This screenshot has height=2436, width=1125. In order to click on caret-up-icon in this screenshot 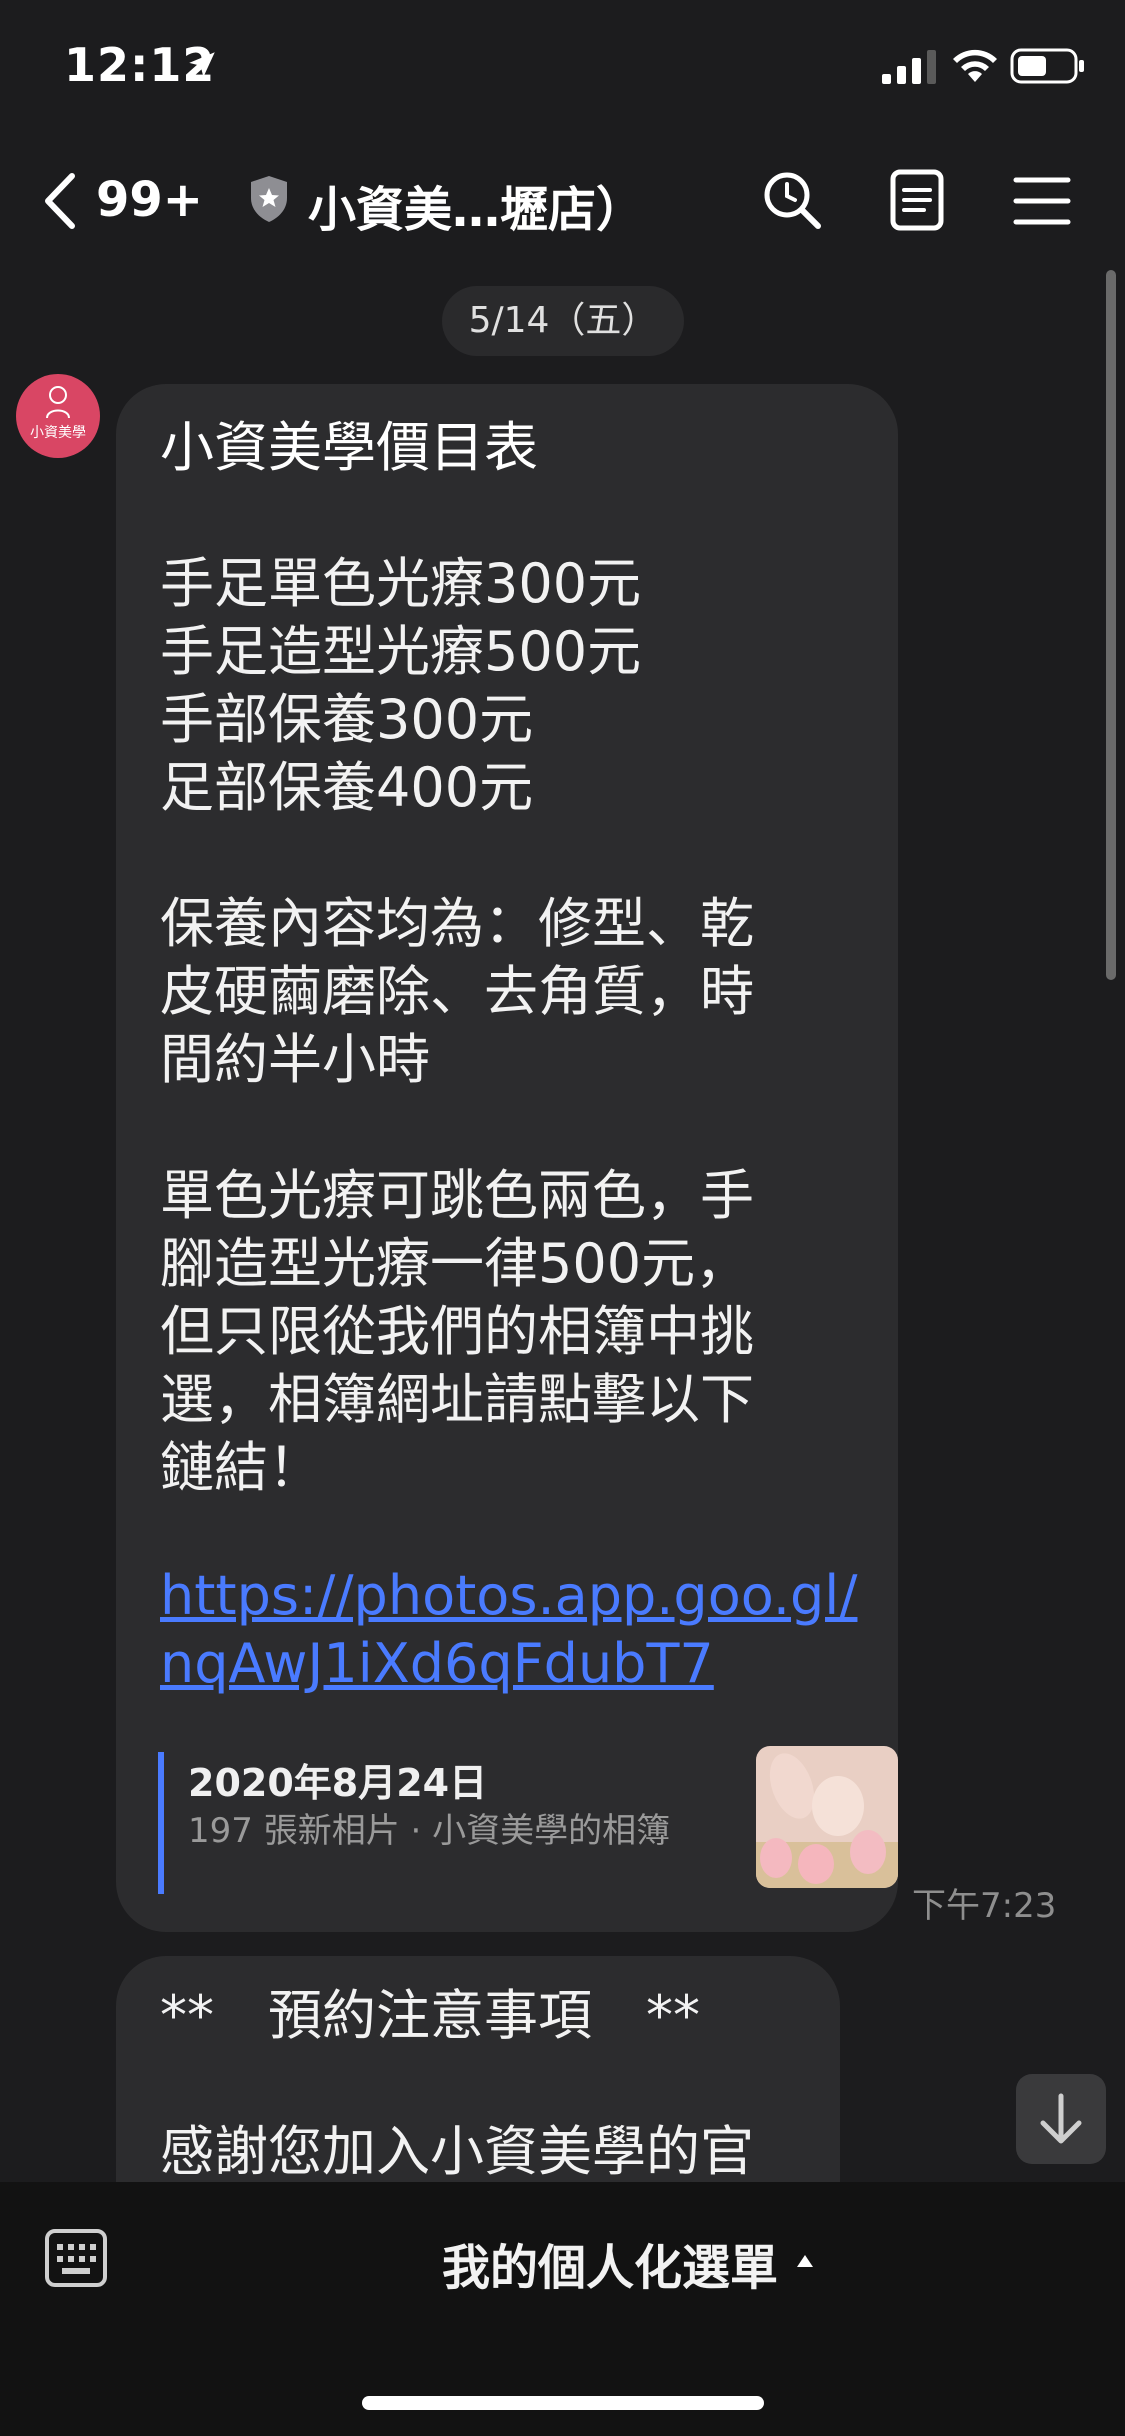, I will do `click(805, 2261)`.